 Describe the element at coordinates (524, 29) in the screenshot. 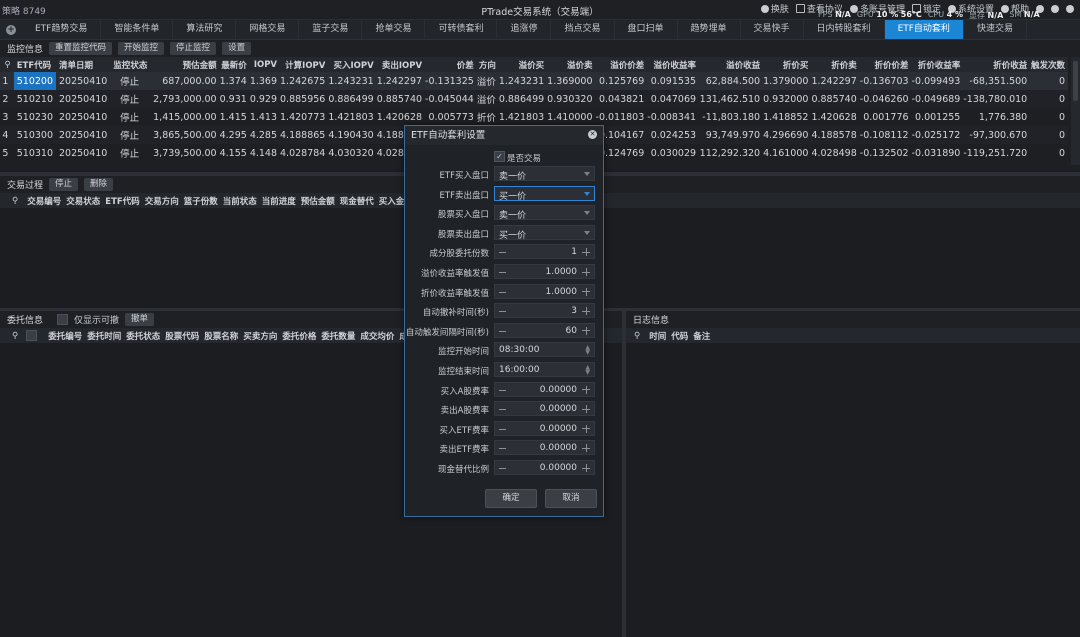

I see `tab-7: 追涨停` at that location.